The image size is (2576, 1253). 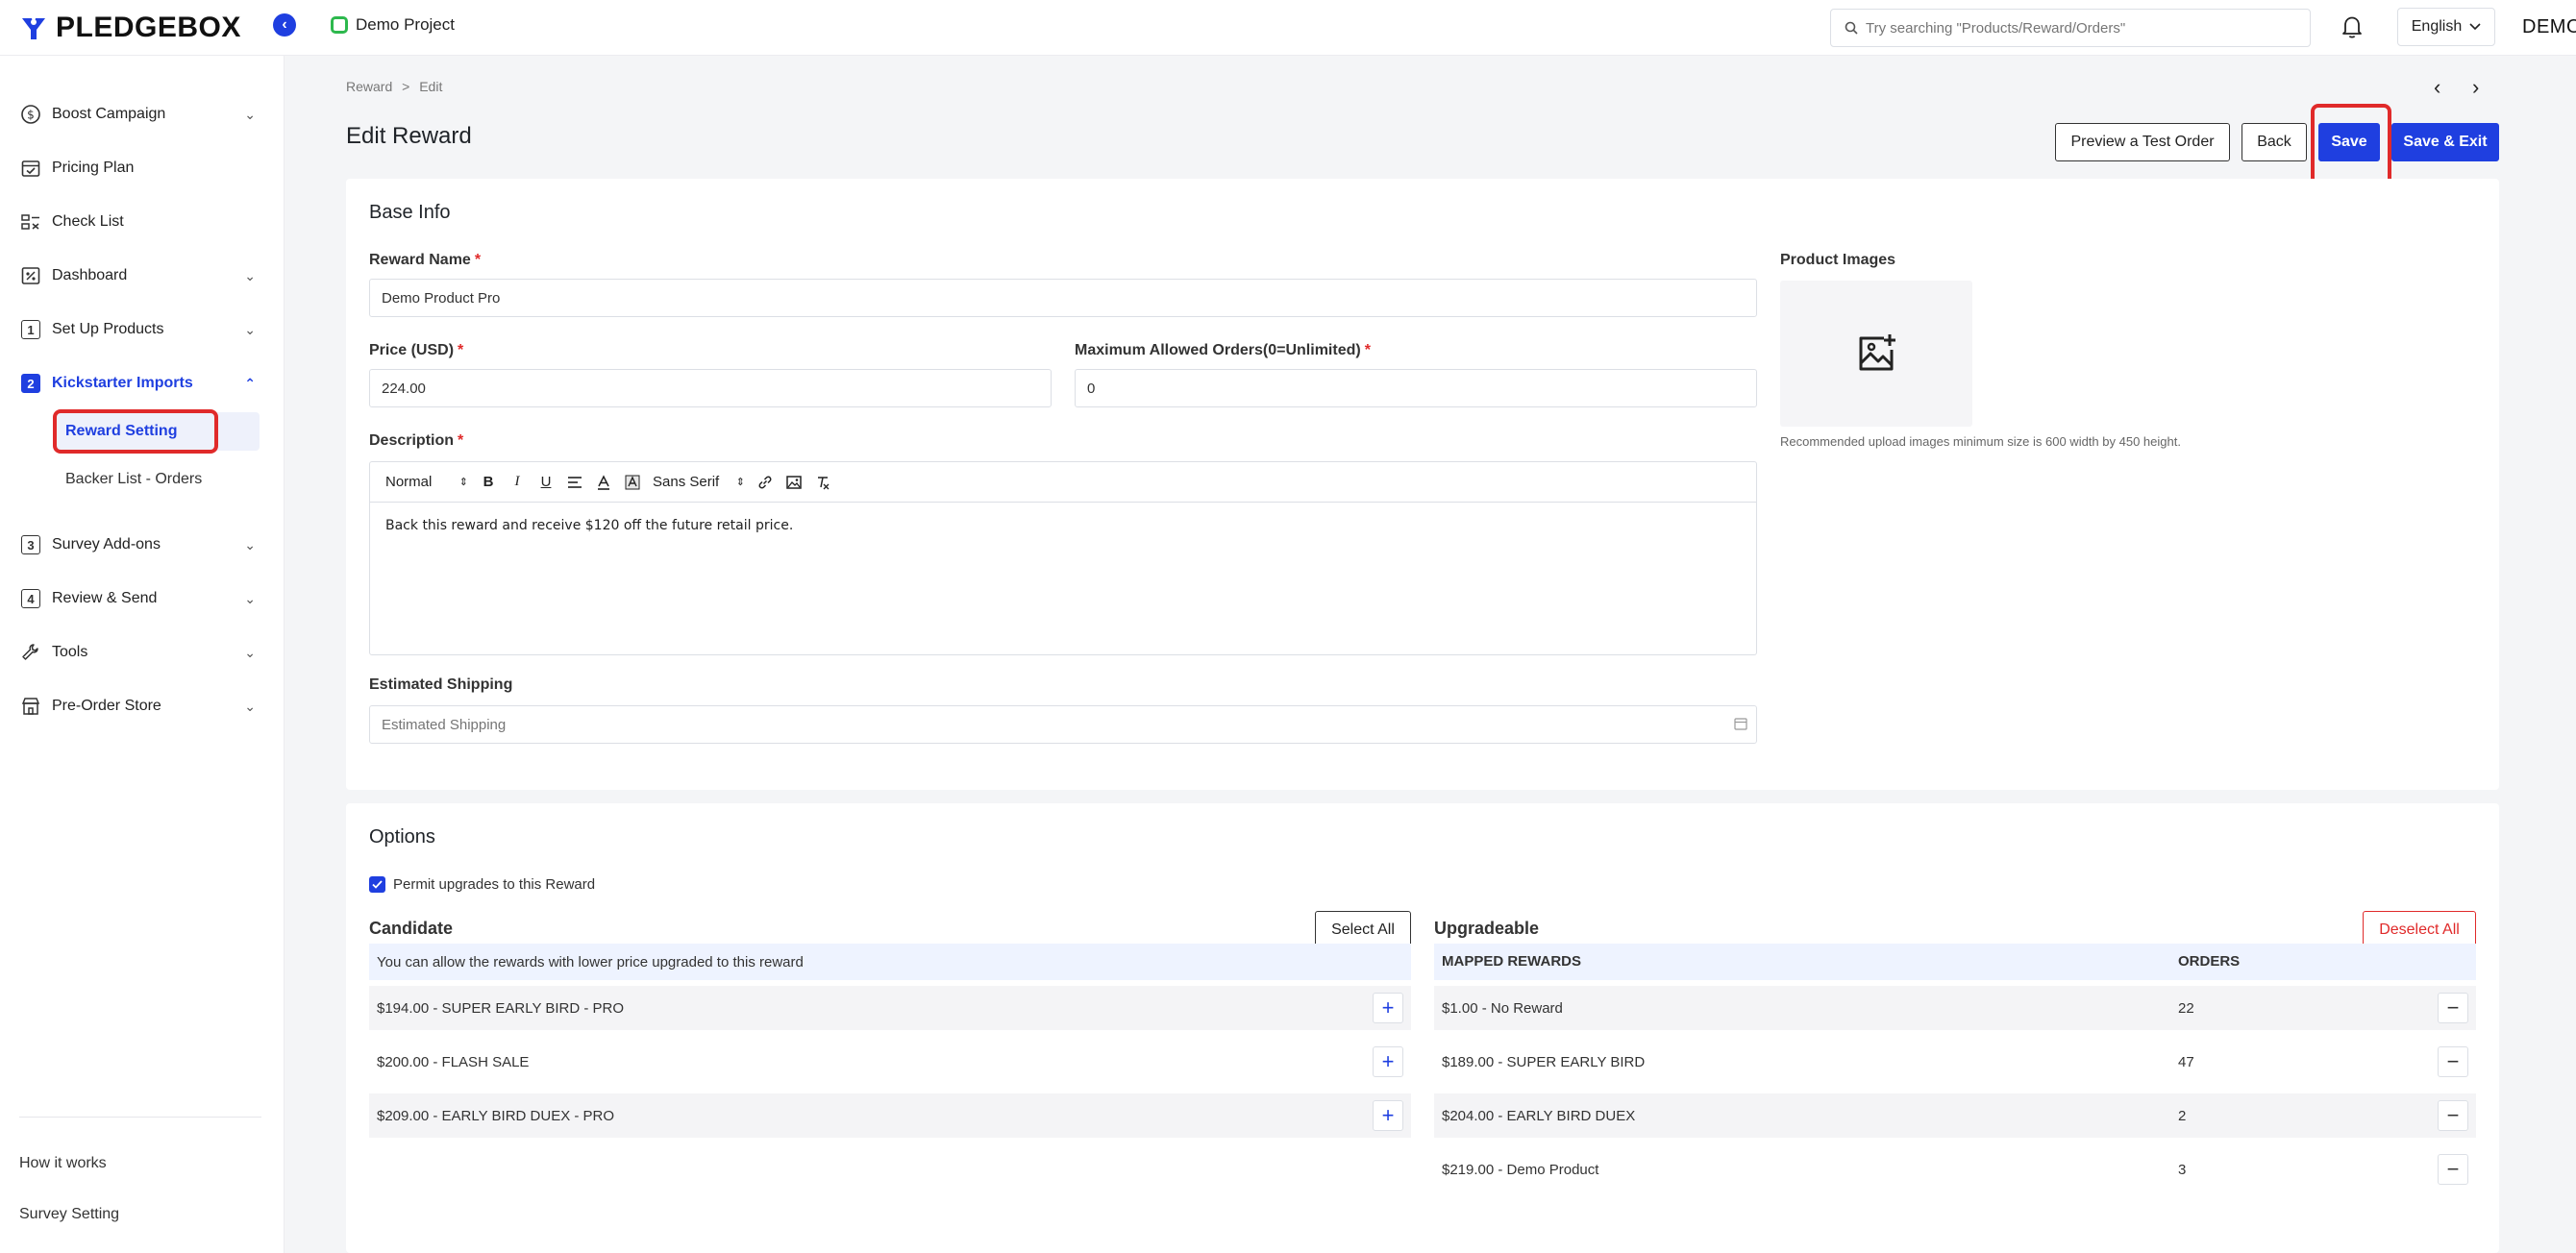 What do you see at coordinates (142, 706) in the screenshot?
I see `sidebar-item-pre-order-store: Pre-Order Store ⌄` at bounding box center [142, 706].